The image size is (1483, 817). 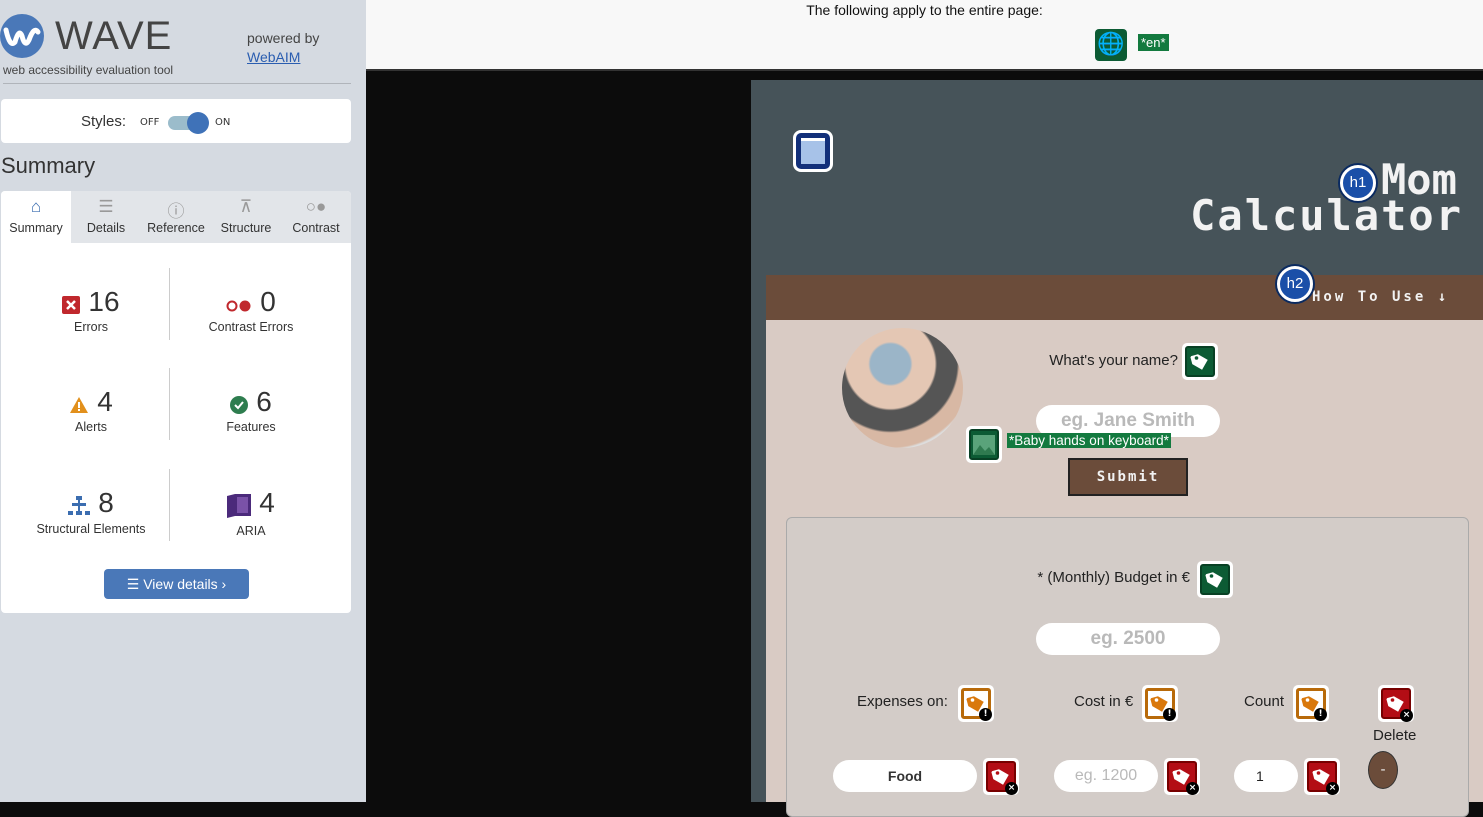 I want to click on language-label: *en*, so click(x=1153, y=42).